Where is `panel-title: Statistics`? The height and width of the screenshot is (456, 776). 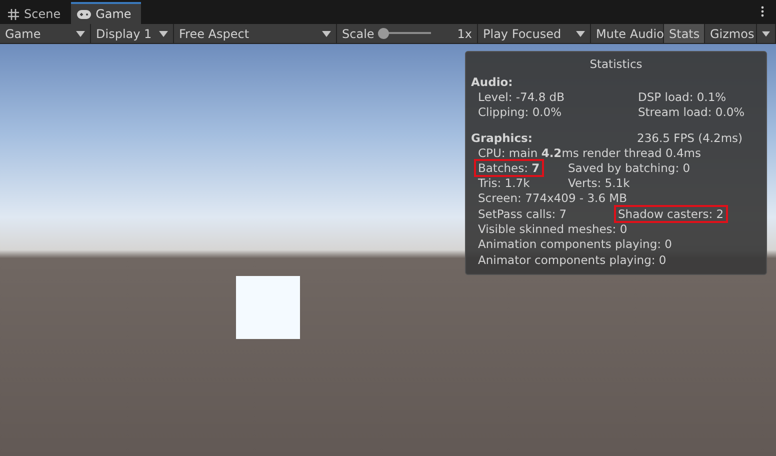
panel-title: Statistics is located at coordinates (616, 64).